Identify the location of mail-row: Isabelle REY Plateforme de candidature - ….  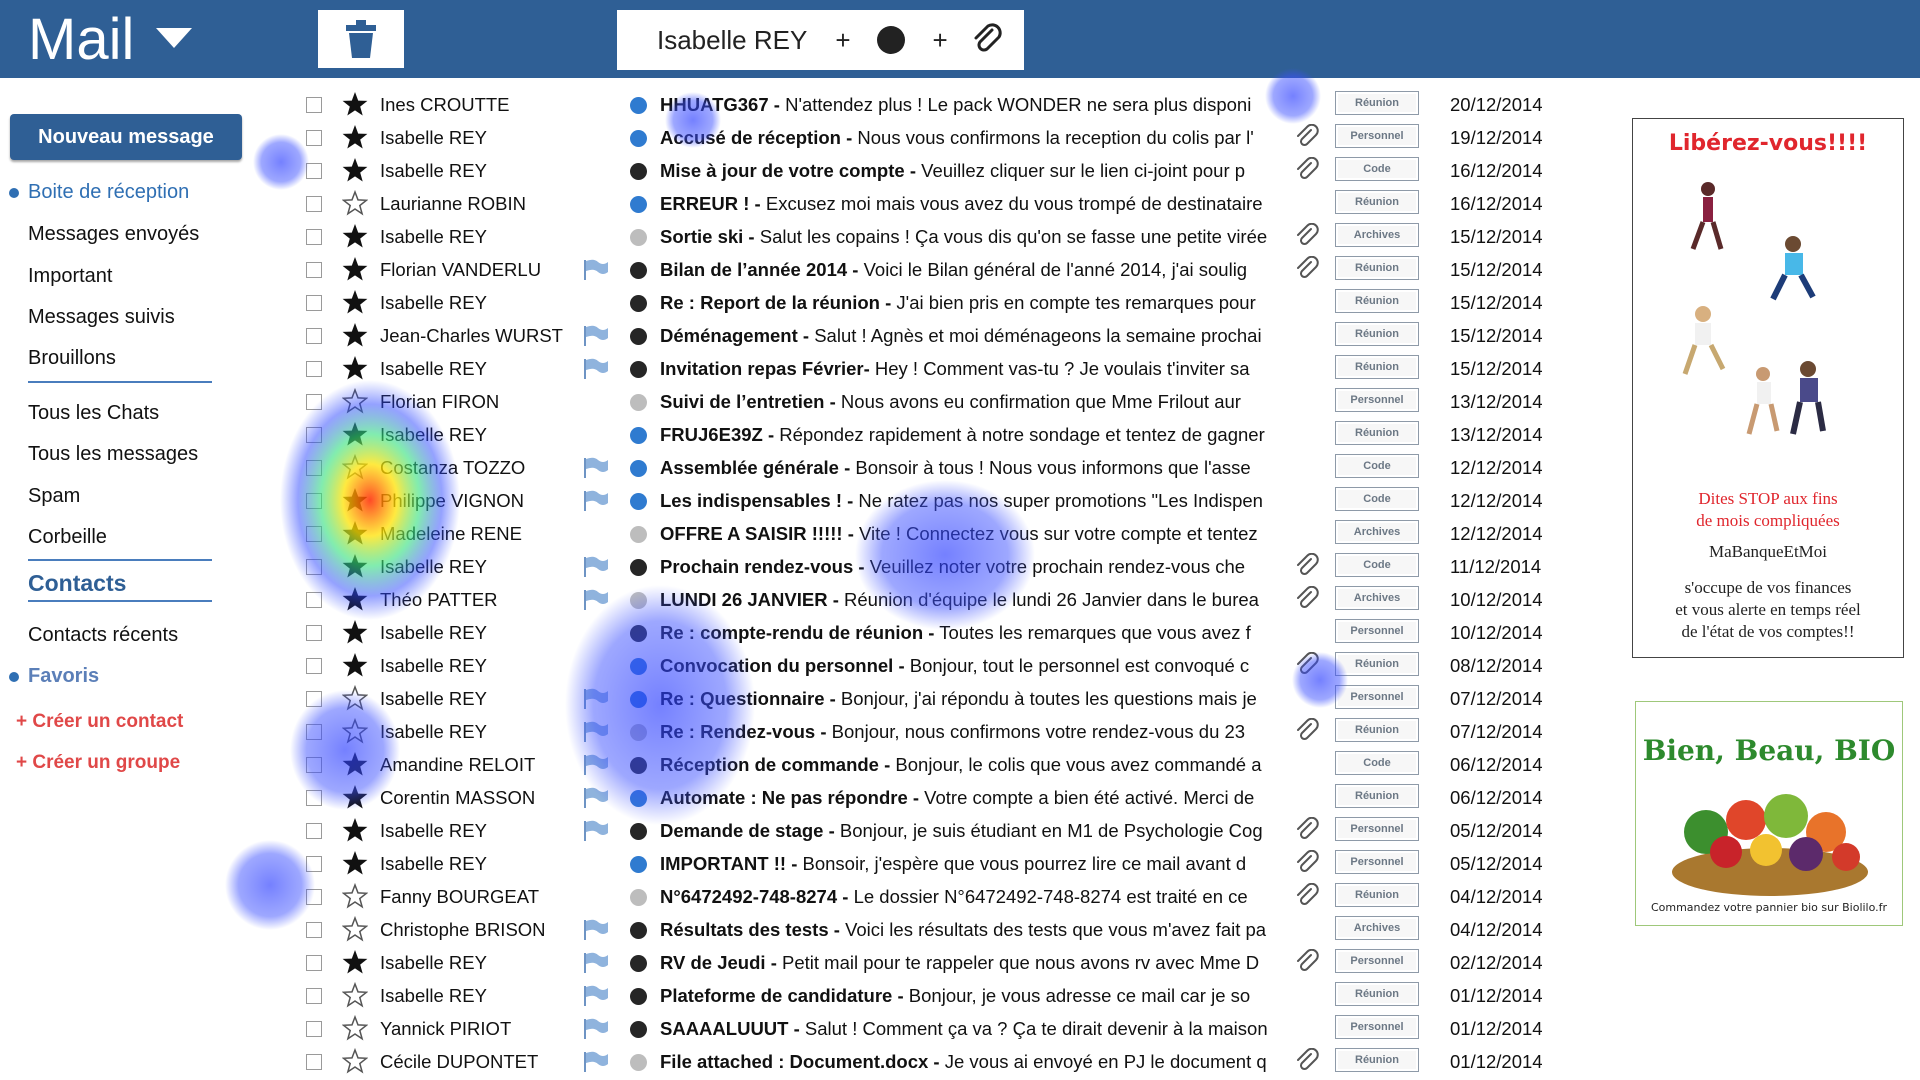
(930, 995).